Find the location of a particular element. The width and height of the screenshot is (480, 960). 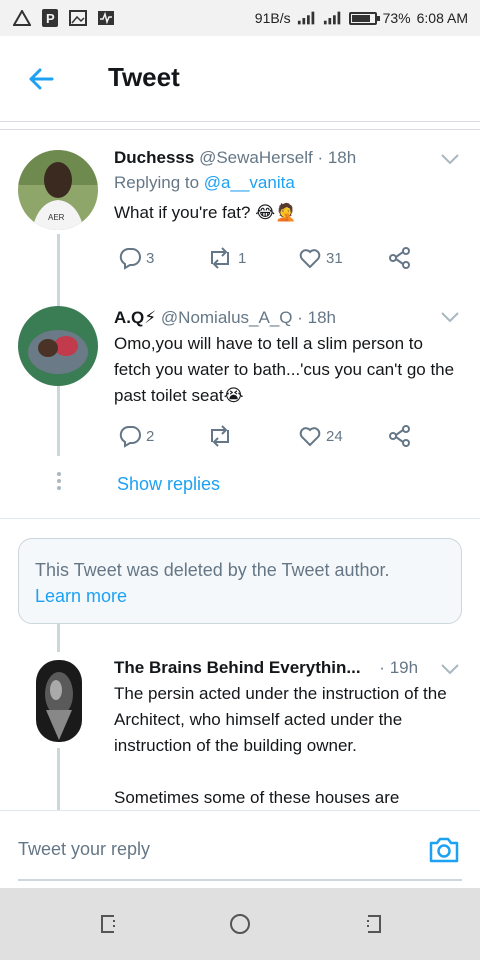

retweet-count: 1 is located at coordinates (242, 258).